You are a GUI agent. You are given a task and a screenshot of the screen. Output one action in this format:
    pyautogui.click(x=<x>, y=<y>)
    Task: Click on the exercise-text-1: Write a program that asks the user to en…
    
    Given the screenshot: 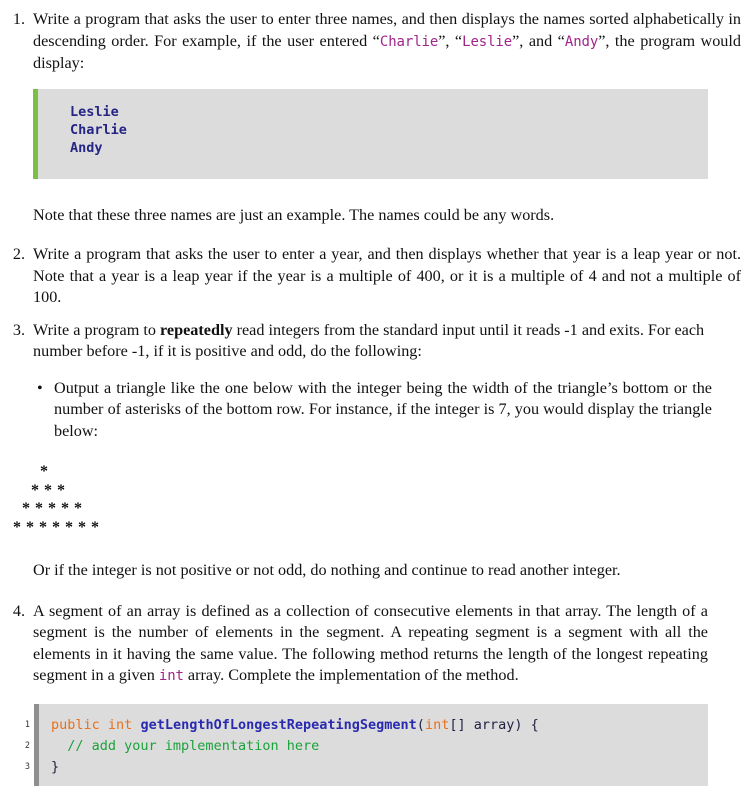 What is the action you would take?
    pyautogui.click(x=387, y=42)
    